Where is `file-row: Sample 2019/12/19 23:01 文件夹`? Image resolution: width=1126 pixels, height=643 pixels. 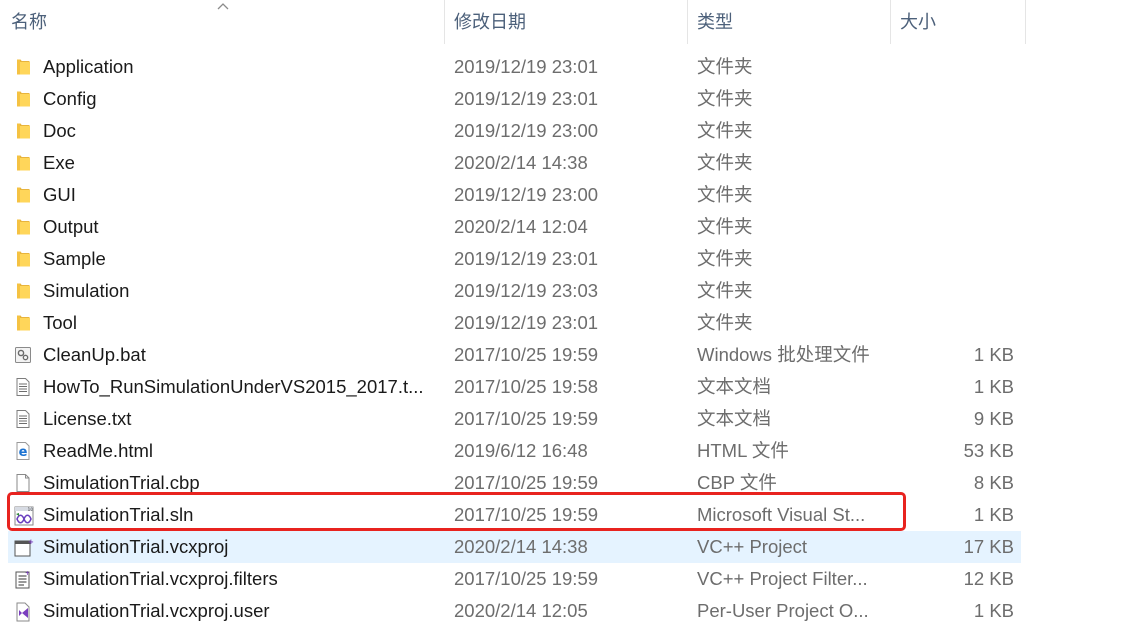
file-row: Sample 2019/12/19 23:01 文件夹 is located at coordinates (514, 259).